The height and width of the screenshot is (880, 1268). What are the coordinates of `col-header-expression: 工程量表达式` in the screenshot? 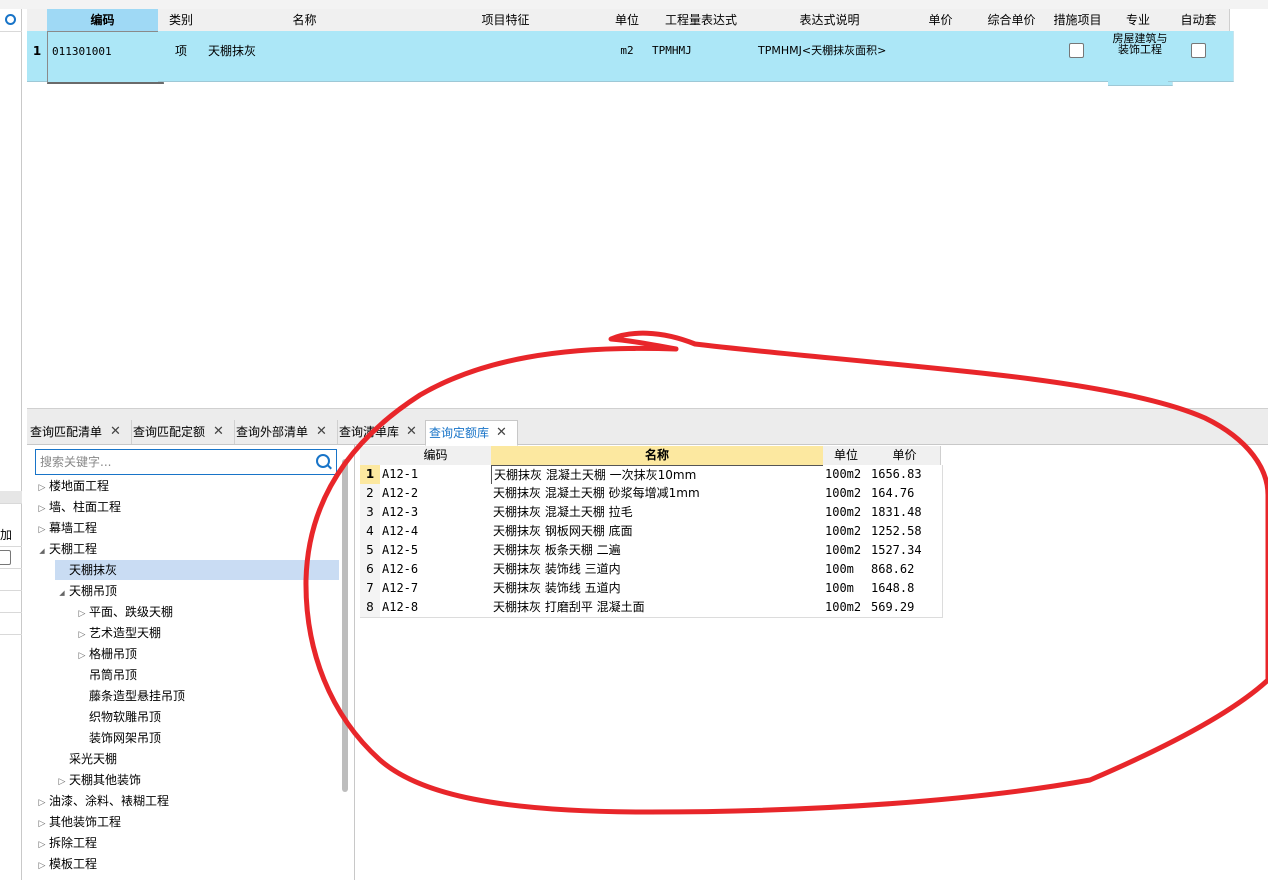 It's located at (701, 20).